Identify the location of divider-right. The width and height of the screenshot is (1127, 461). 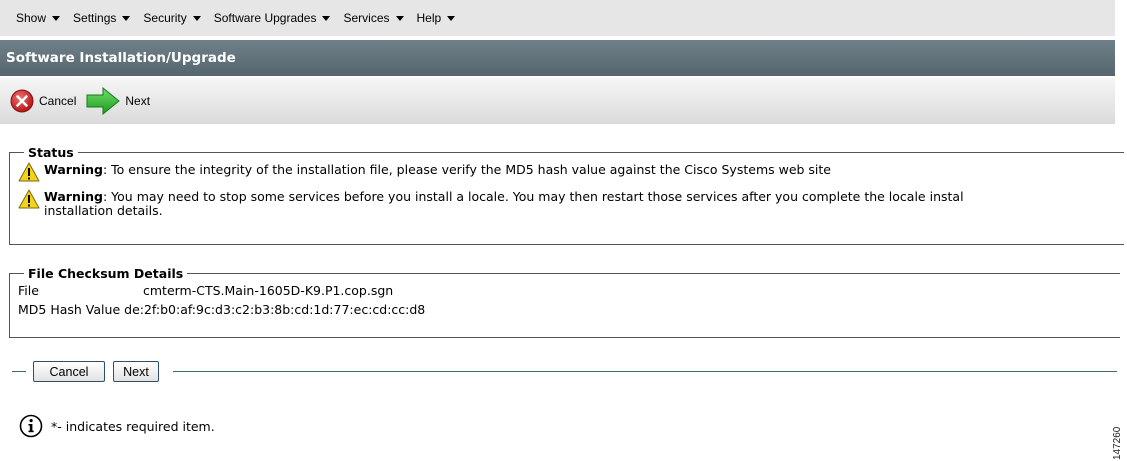
(645, 371).